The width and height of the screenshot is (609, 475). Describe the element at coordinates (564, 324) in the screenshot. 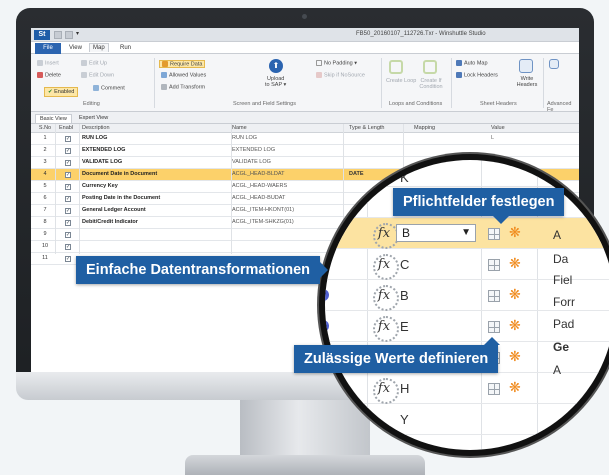

I see `property-label: Pad` at that location.